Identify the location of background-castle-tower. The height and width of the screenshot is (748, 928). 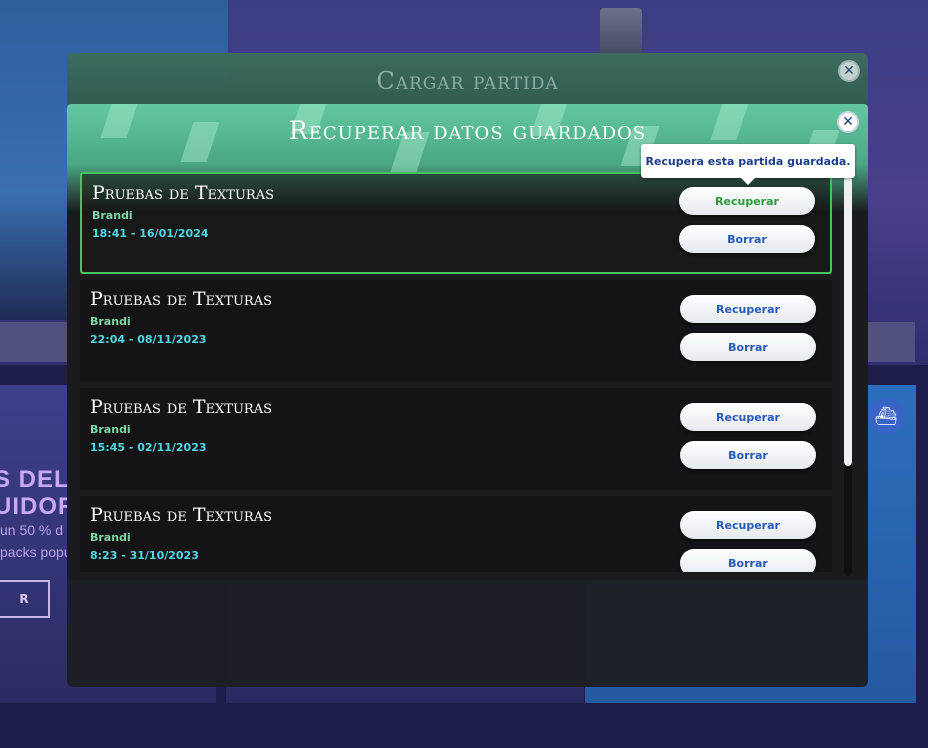
(621, 32).